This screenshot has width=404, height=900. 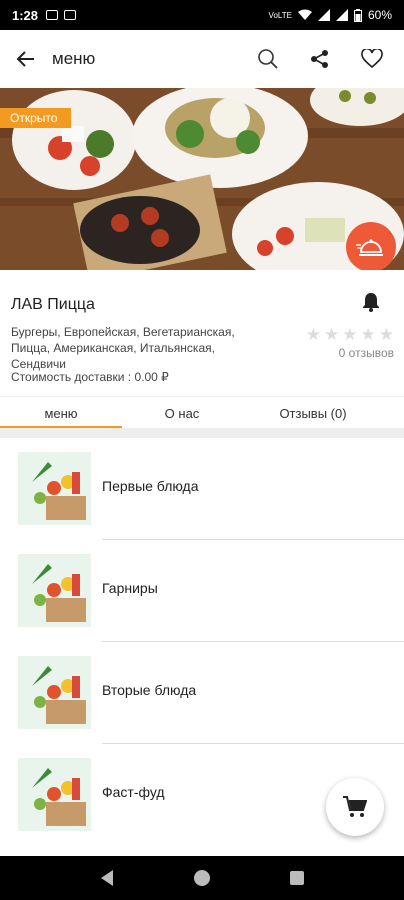 I want to click on notify-button, so click(x=371, y=304).